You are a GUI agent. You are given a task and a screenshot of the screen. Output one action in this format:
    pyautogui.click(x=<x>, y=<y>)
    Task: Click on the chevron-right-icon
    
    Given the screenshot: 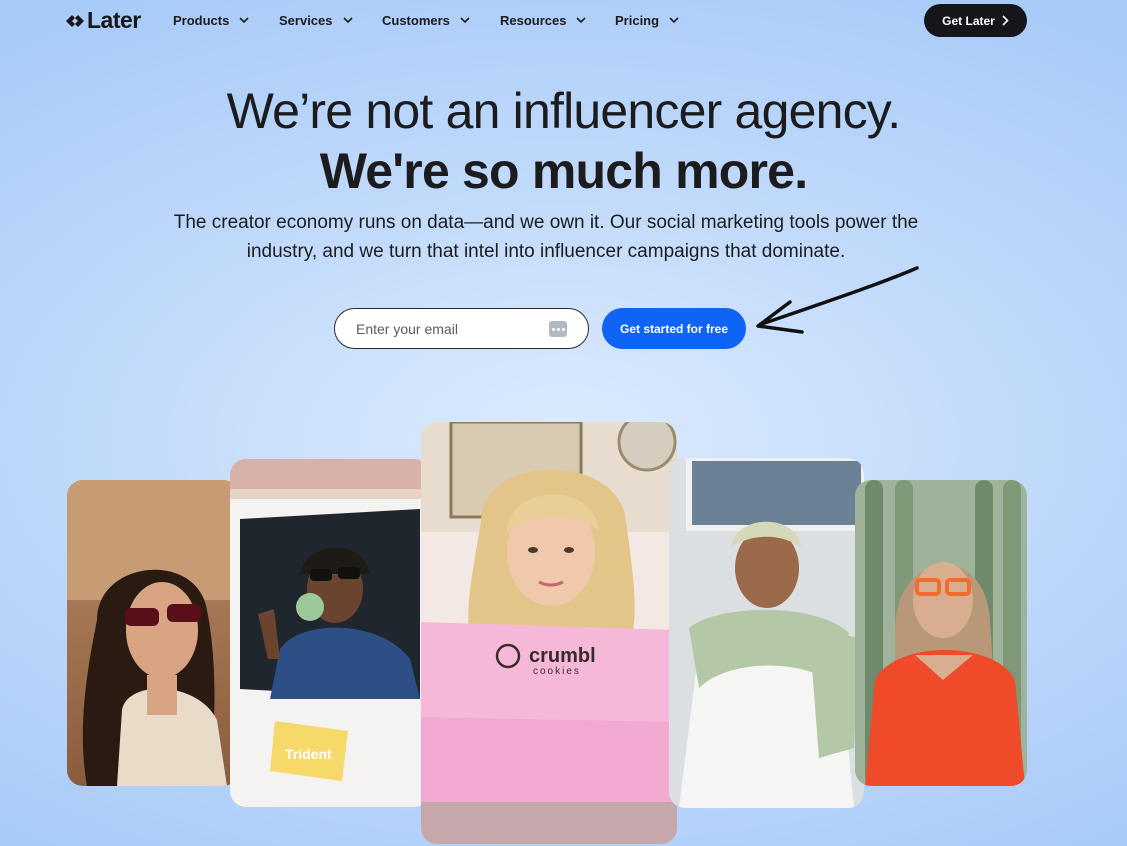 What is the action you would take?
    pyautogui.click(x=1005, y=20)
    